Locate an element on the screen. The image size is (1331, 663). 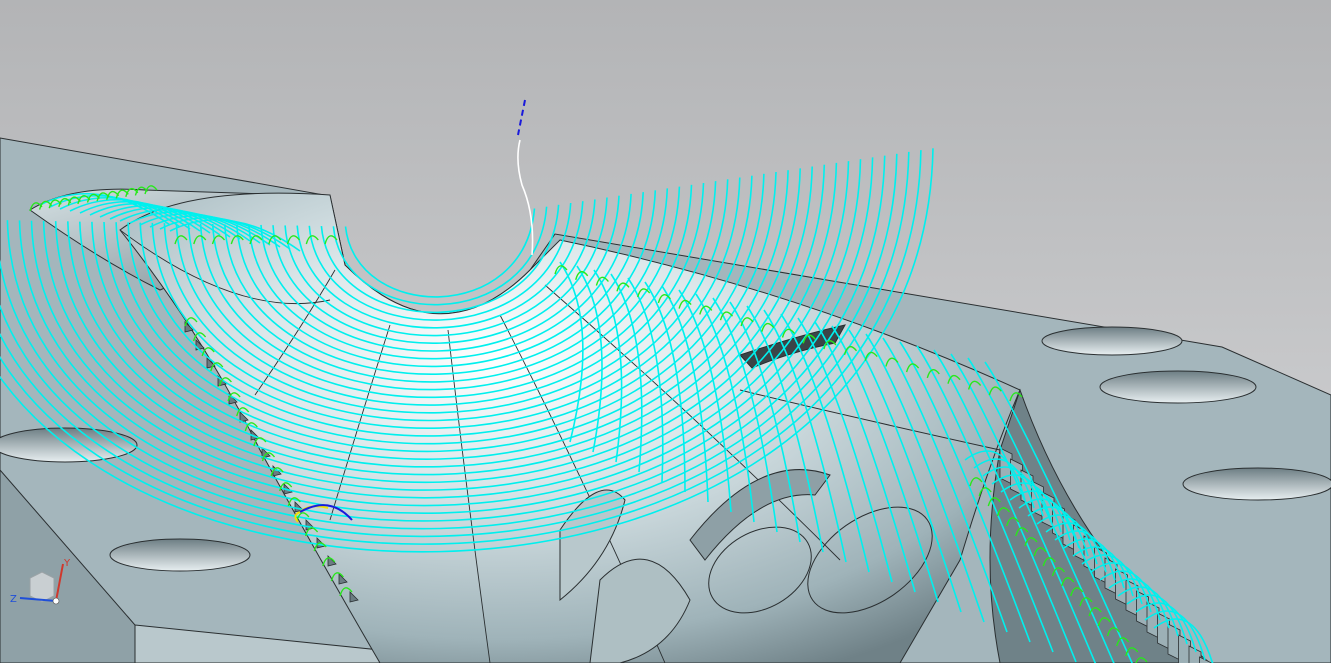
y-axis-line is located at coordinates (59, 582).